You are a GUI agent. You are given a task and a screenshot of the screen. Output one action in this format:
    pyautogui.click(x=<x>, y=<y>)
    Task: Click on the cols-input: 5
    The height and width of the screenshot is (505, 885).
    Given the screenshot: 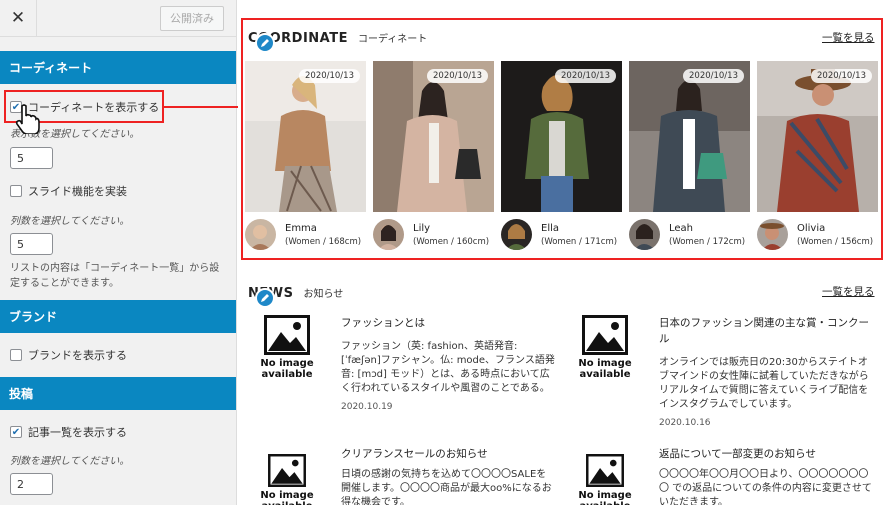 What is the action you would take?
    pyautogui.click(x=31, y=244)
    